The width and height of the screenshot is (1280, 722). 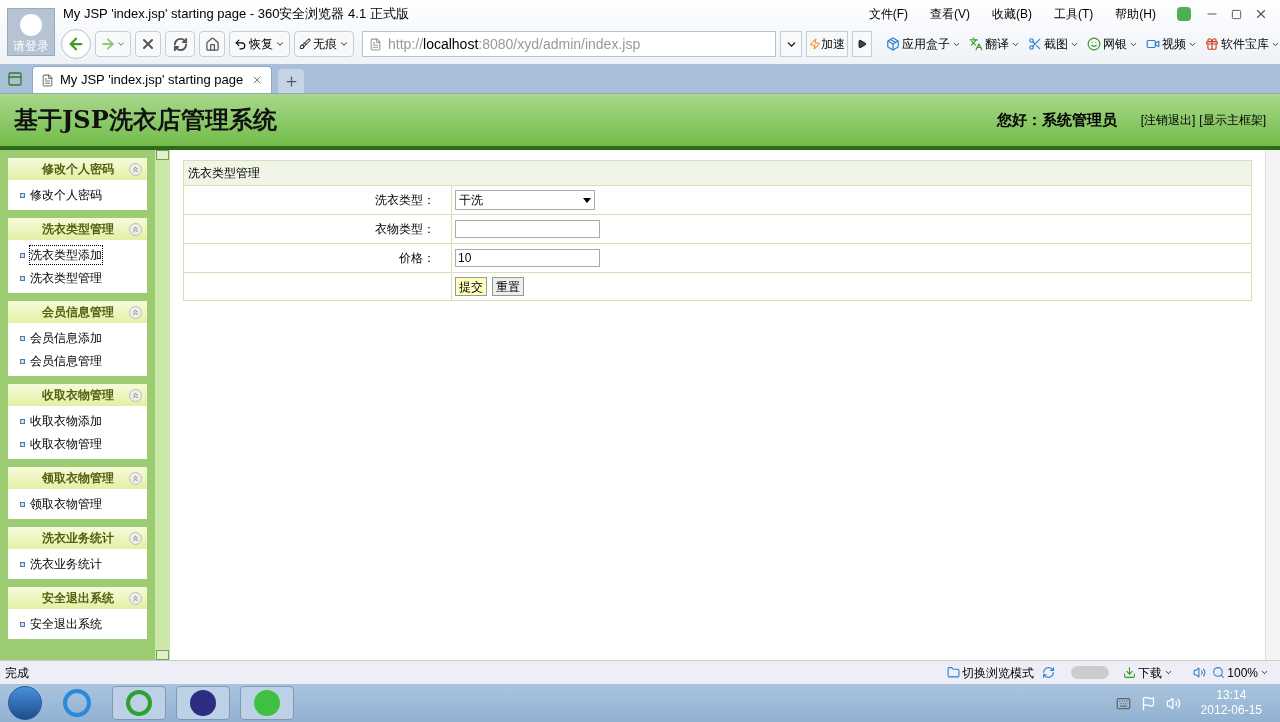 What do you see at coordinates (77, 478) in the screenshot?
I see `group-header: 领取衣物管理` at bounding box center [77, 478].